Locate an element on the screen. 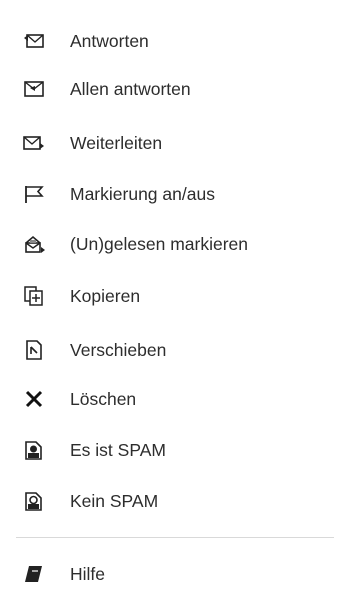 This screenshot has width=339, height=598. menu-item-reply-all: Allen antworten is located at coordinates (169, 89).